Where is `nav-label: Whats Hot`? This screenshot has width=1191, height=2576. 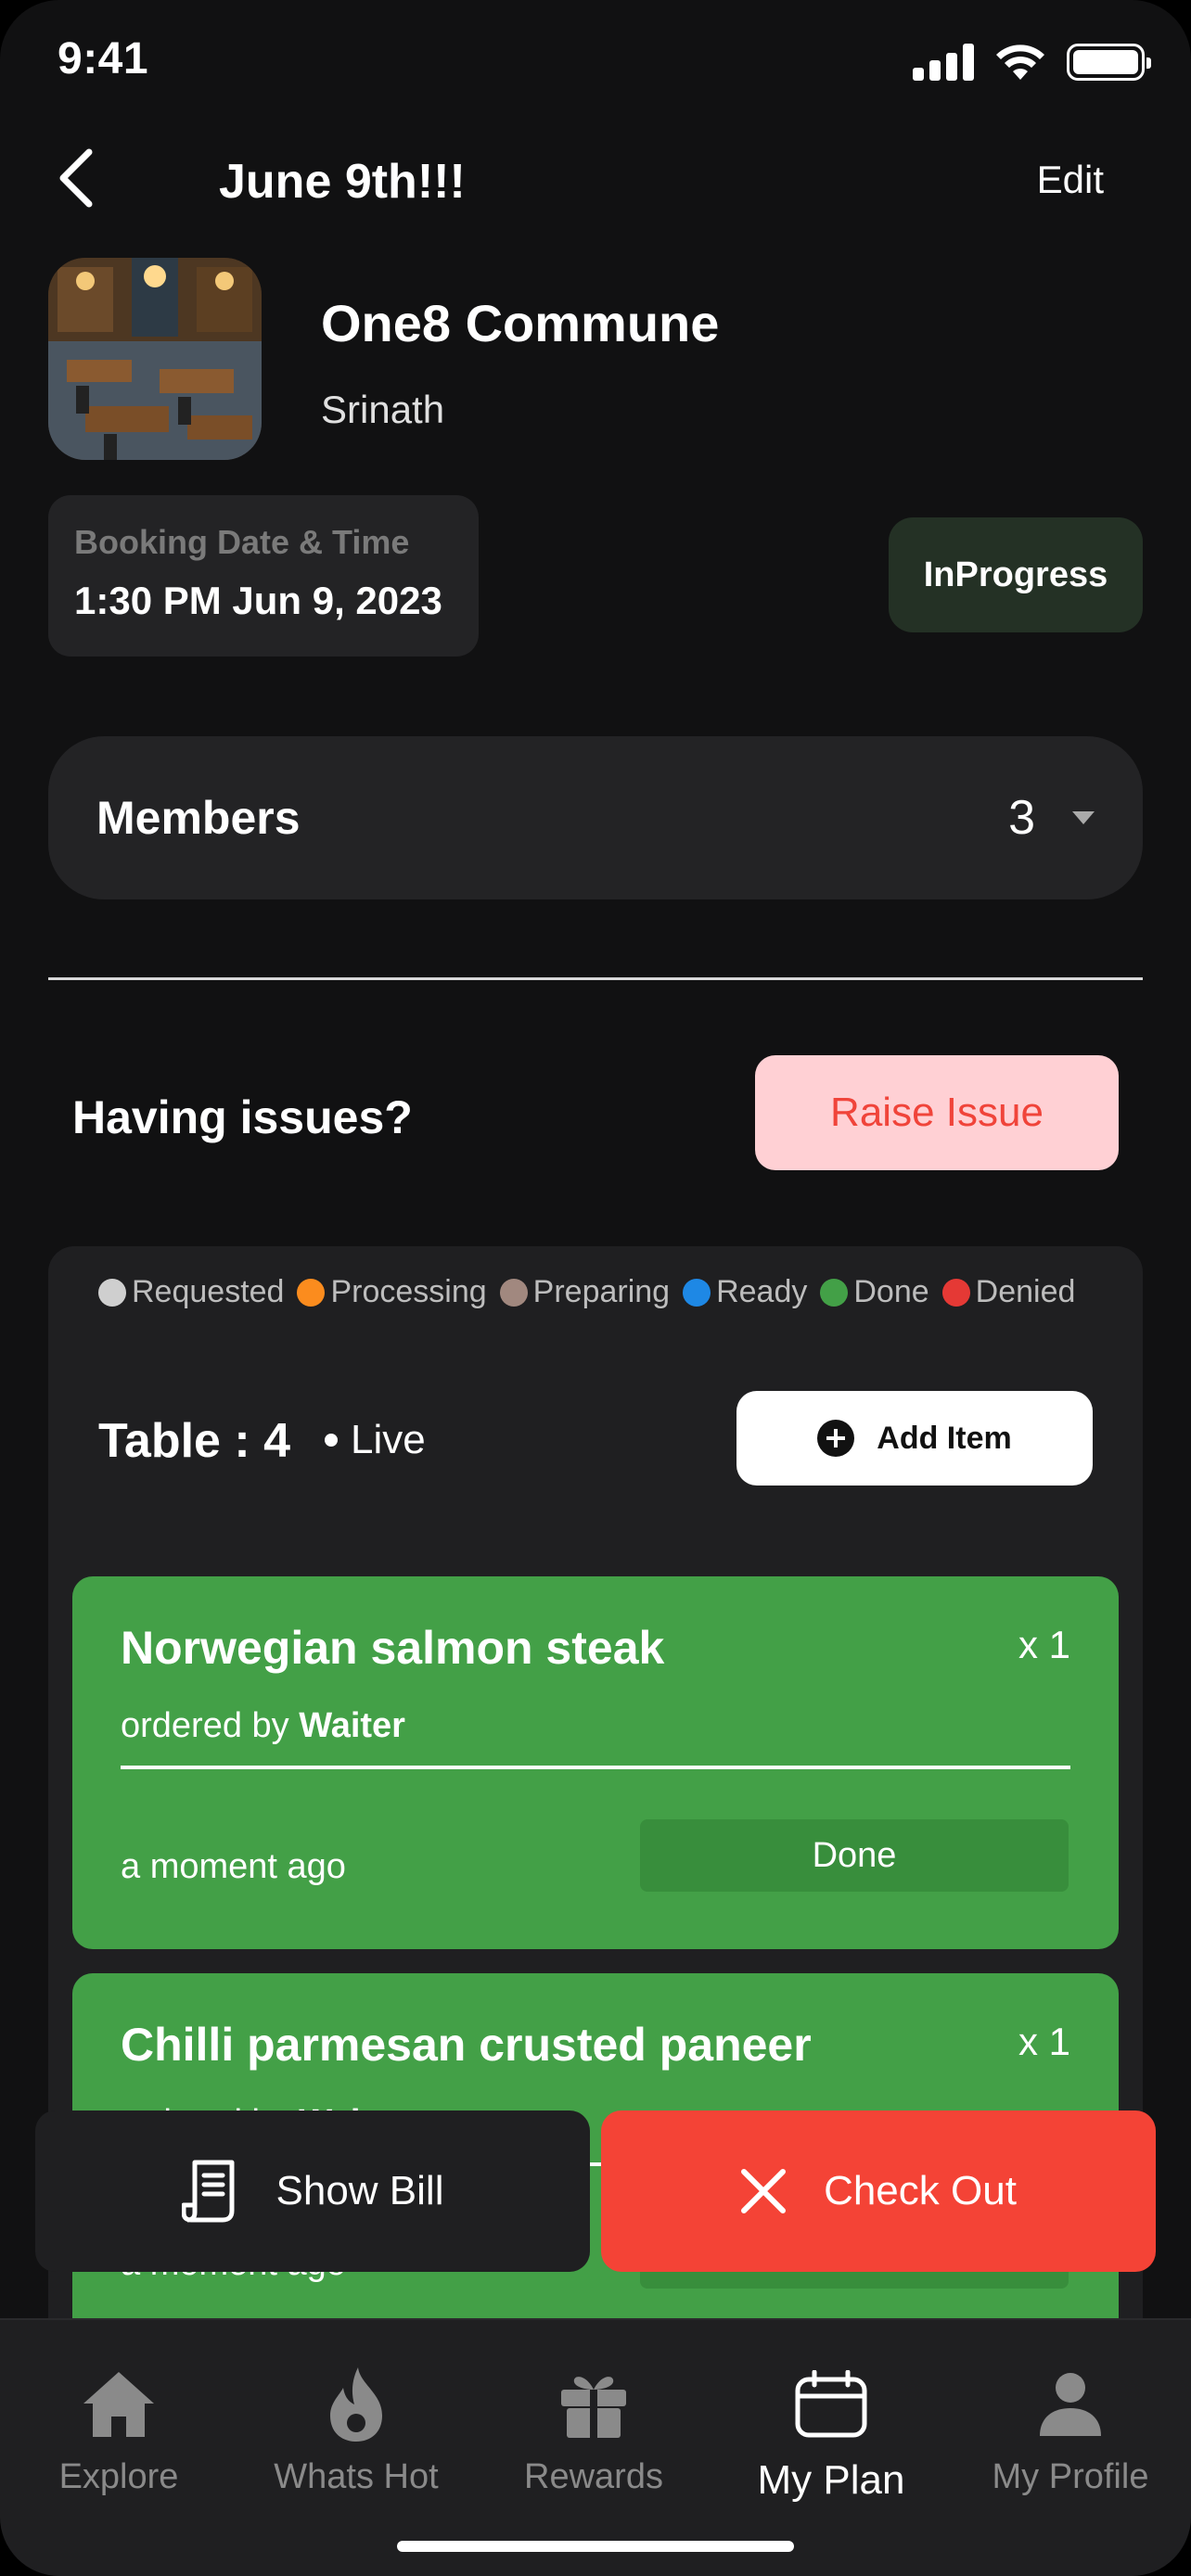
nav-label: Whats Hot is located at coordinates (356, 2476).